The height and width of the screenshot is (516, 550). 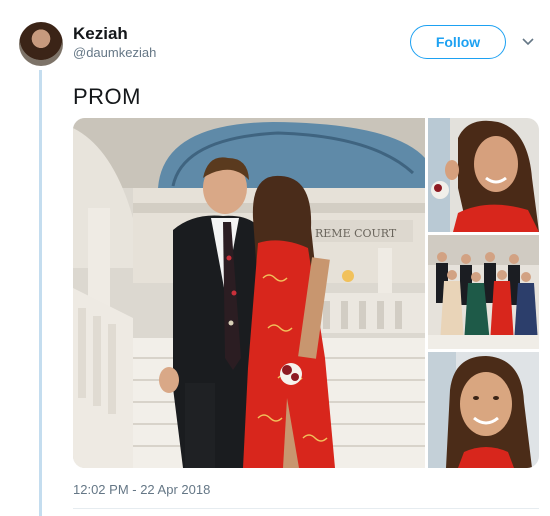 I want to click on photo-portrait, so click(x=483, y=410).